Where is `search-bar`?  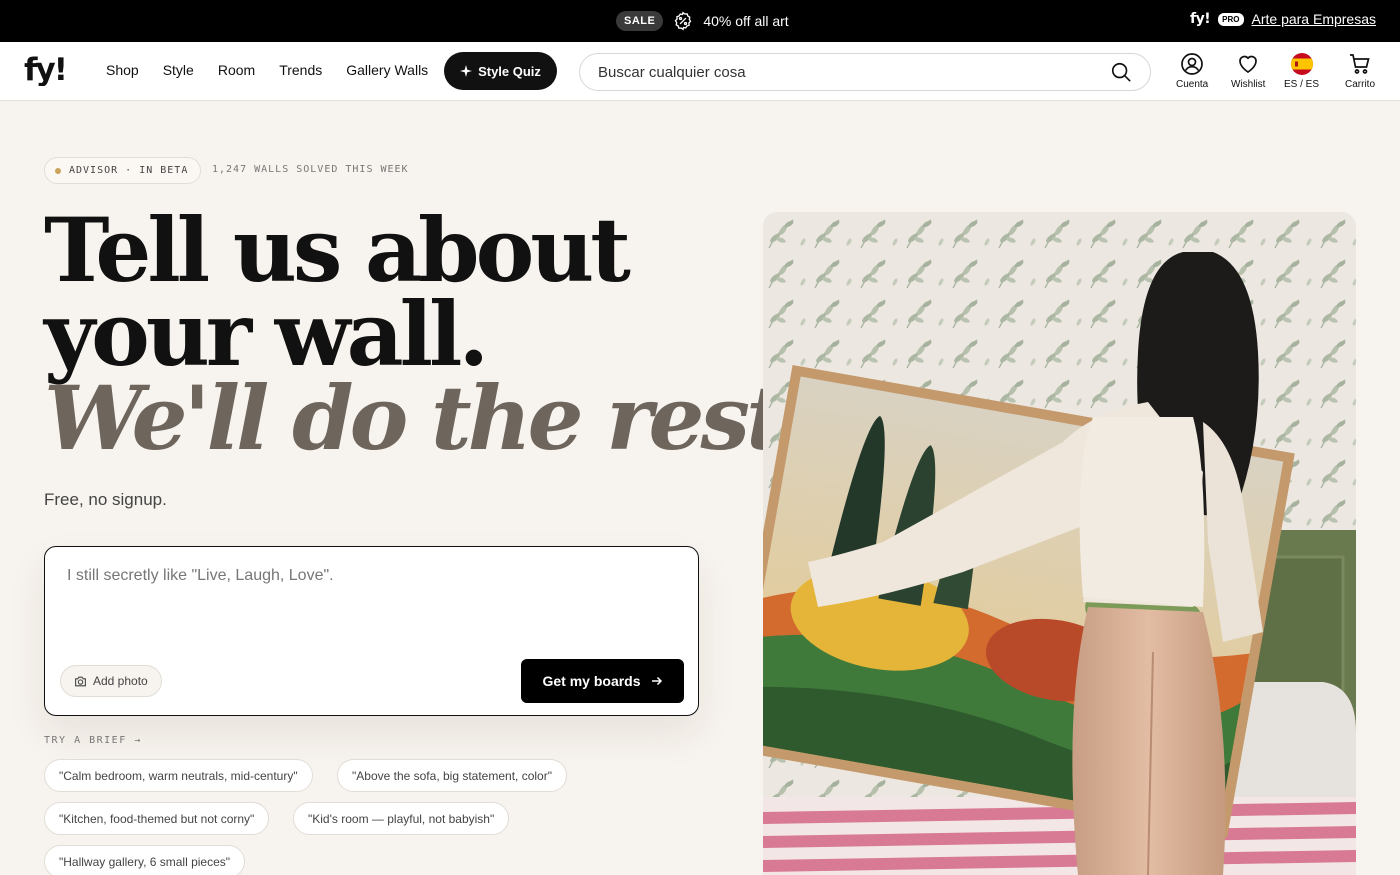
search-bar is located at coordinates (865, 72).